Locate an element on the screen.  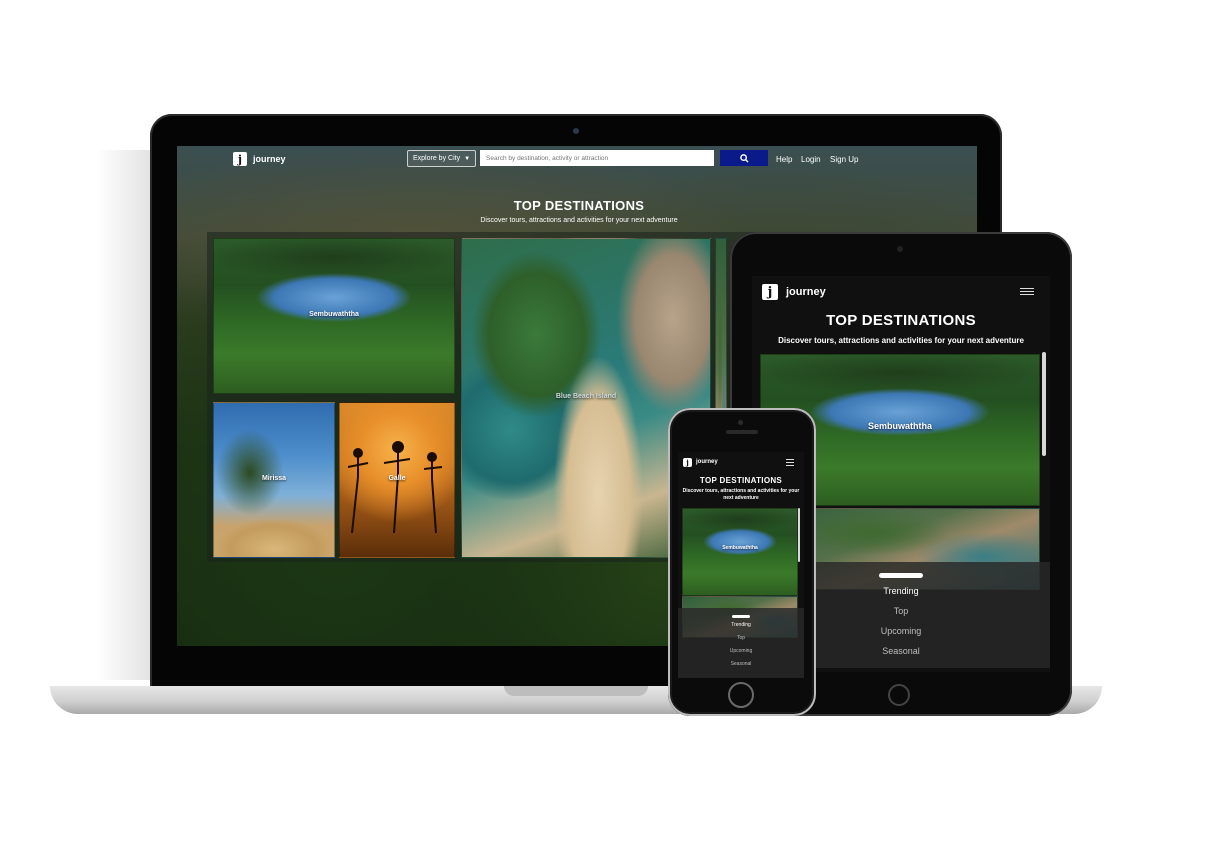
laptop-shadow is located at coordinates (126, 415).